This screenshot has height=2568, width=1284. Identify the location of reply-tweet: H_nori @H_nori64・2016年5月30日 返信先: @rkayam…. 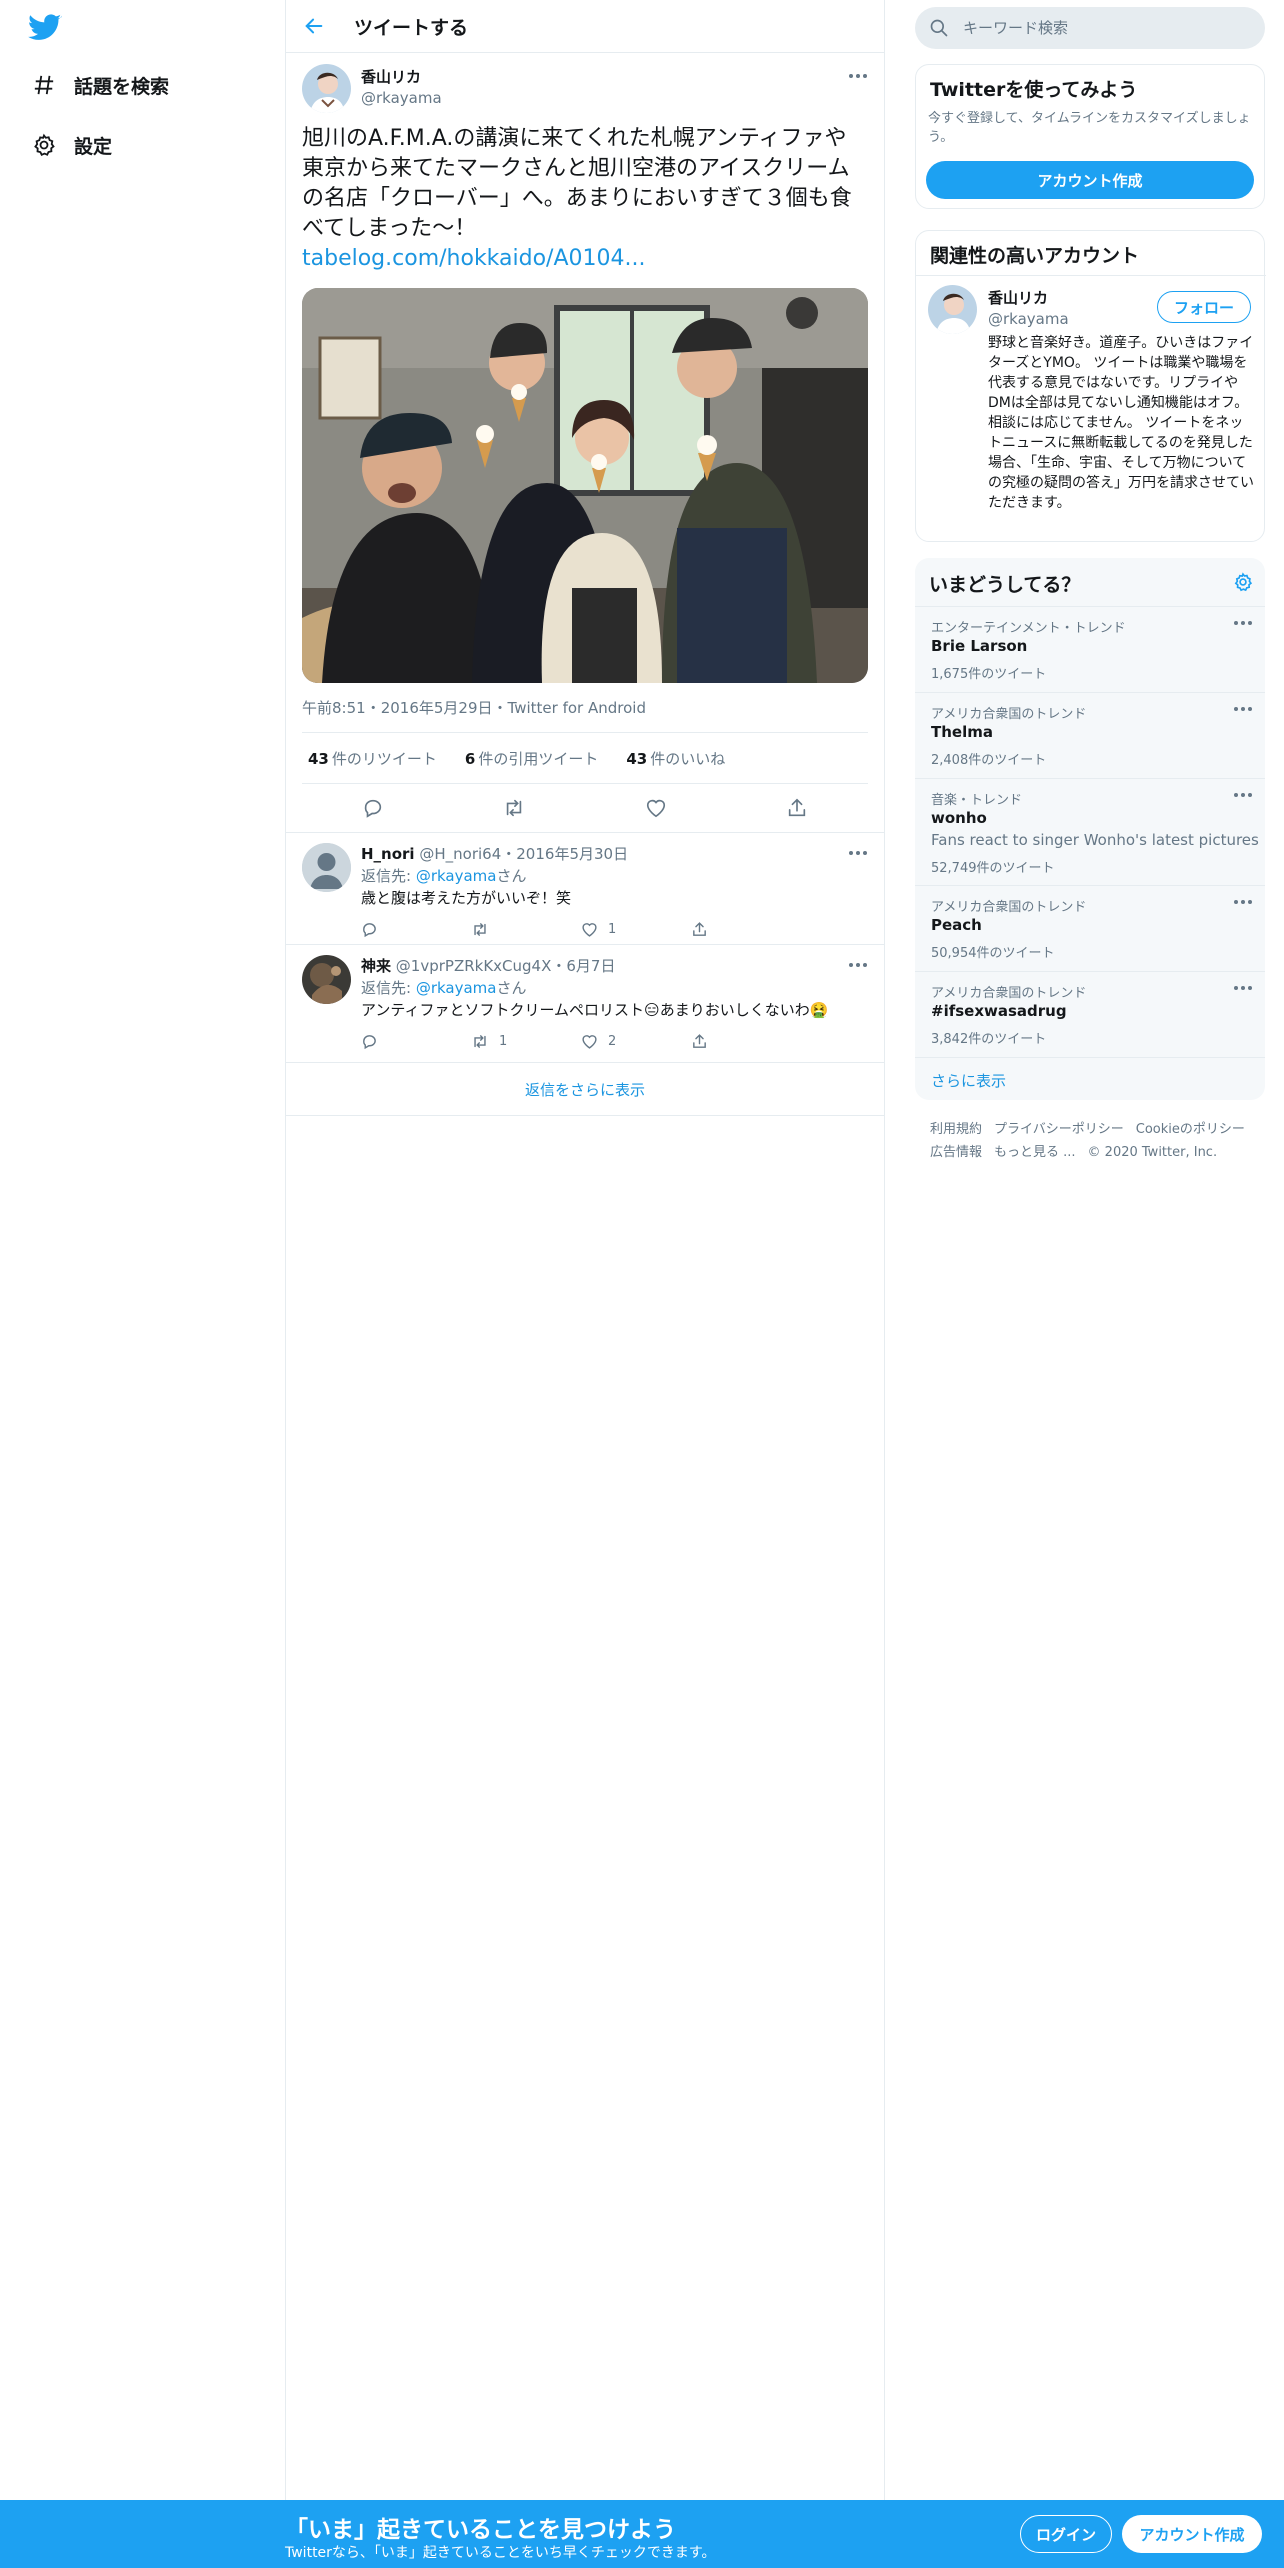
(585, 889).